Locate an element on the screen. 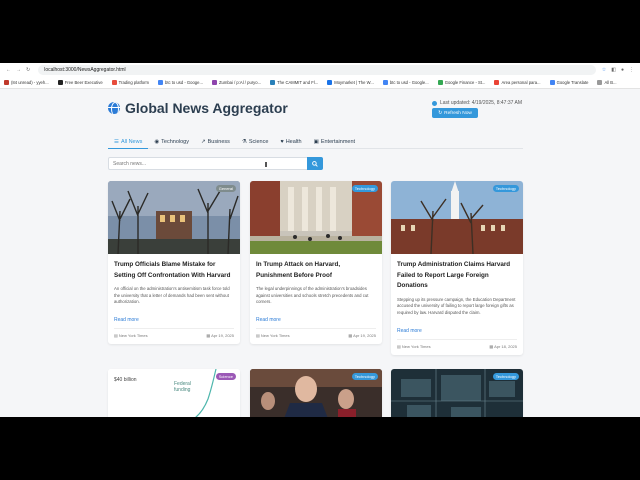  news-card: $40 billion Federal funding Science is located at coordinates (174, 393).